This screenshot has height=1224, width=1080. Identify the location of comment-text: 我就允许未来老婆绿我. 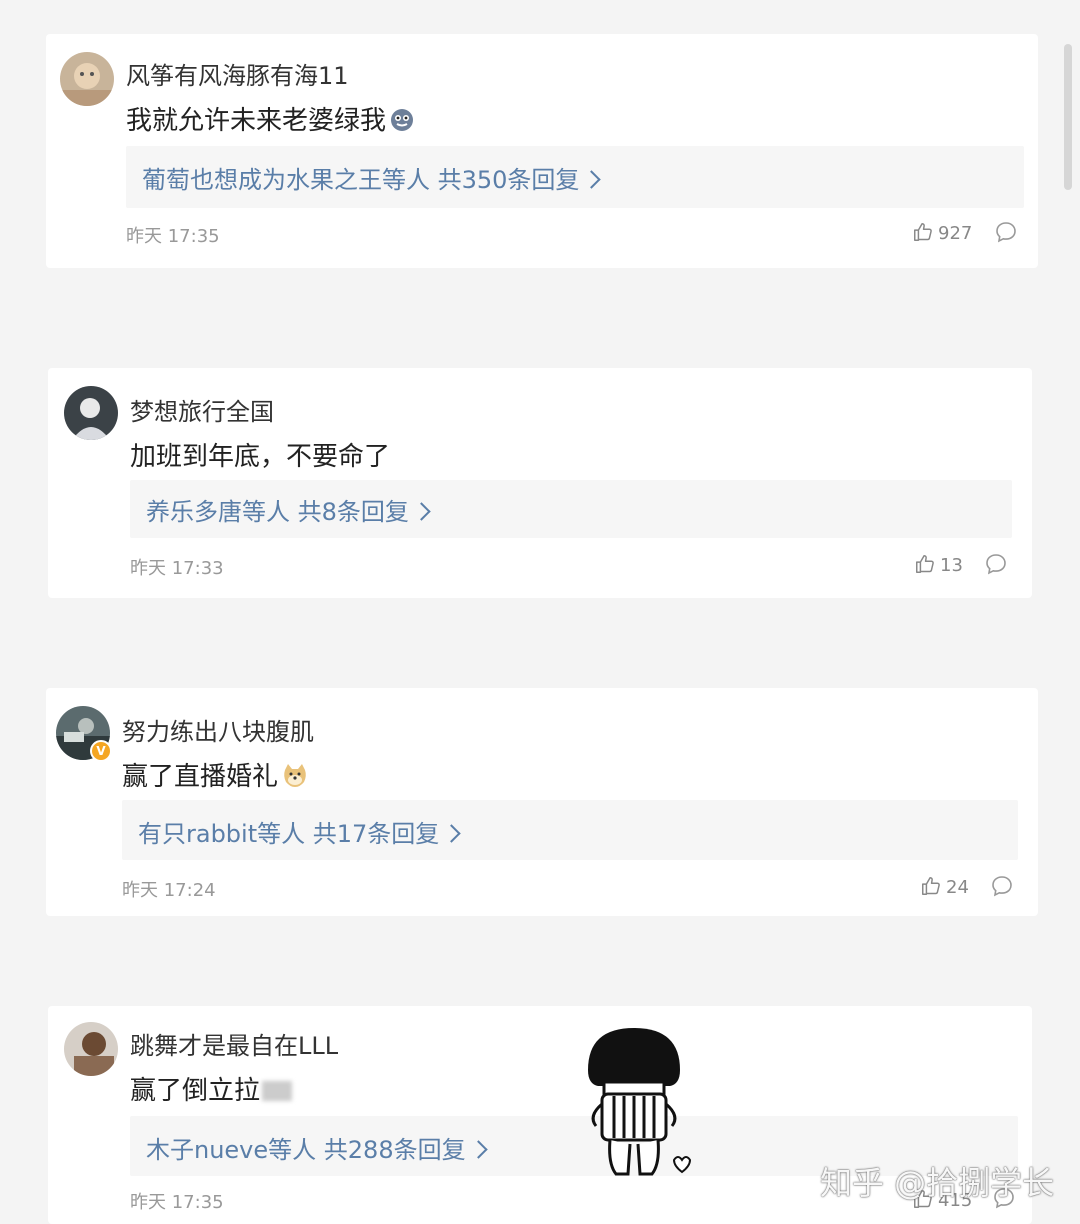
(270, 119).